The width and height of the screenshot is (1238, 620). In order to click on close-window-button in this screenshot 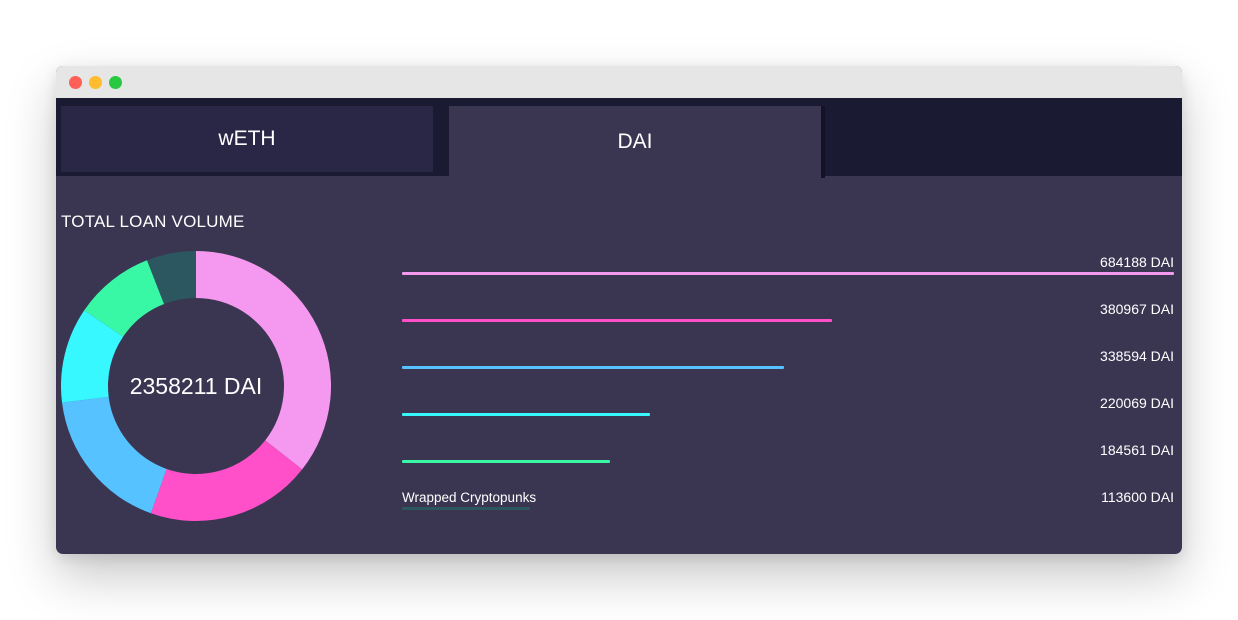, I will do `click(75, 82)`.